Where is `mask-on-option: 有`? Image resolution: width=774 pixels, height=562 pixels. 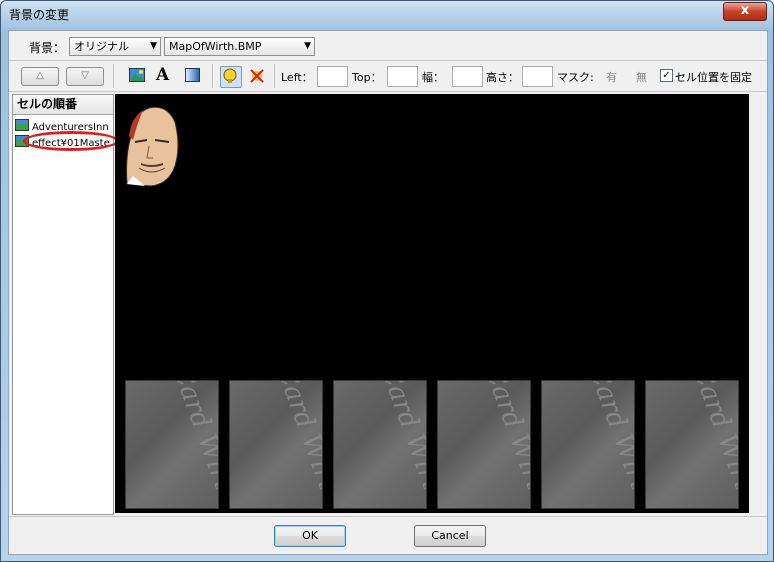
mask-on-option: 有 is located at coordinates (611, 77).